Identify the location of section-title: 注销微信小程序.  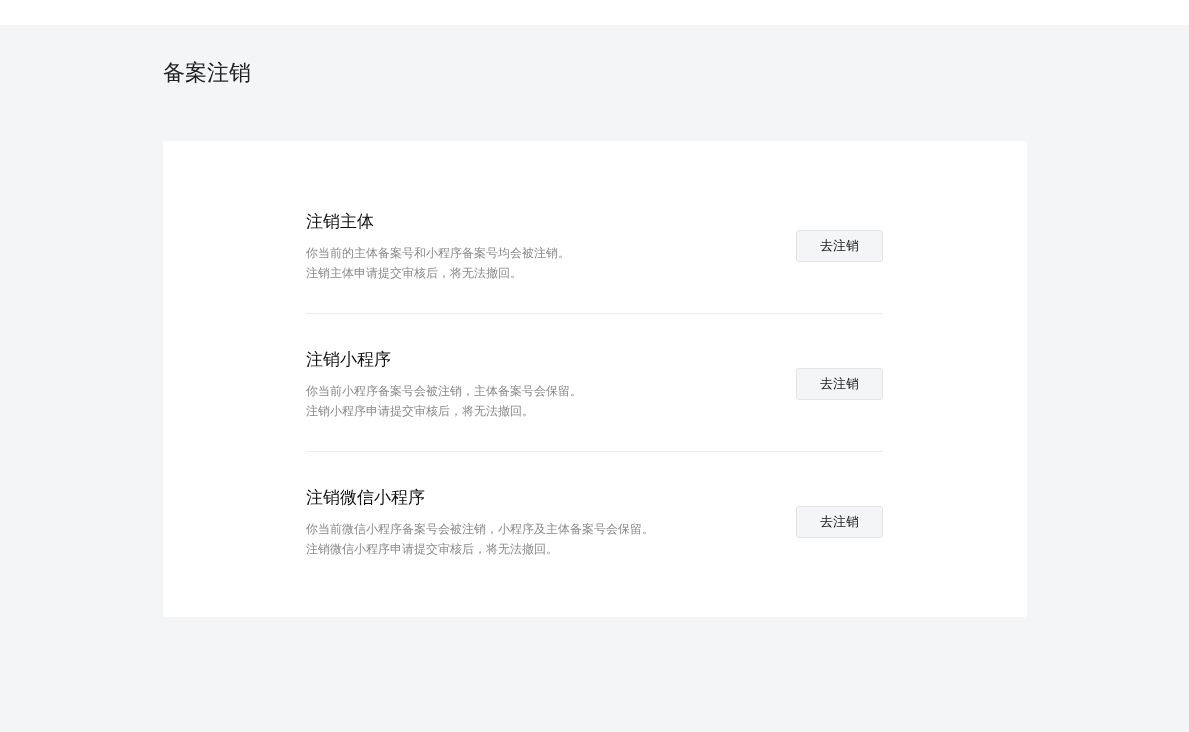
(365, 497).